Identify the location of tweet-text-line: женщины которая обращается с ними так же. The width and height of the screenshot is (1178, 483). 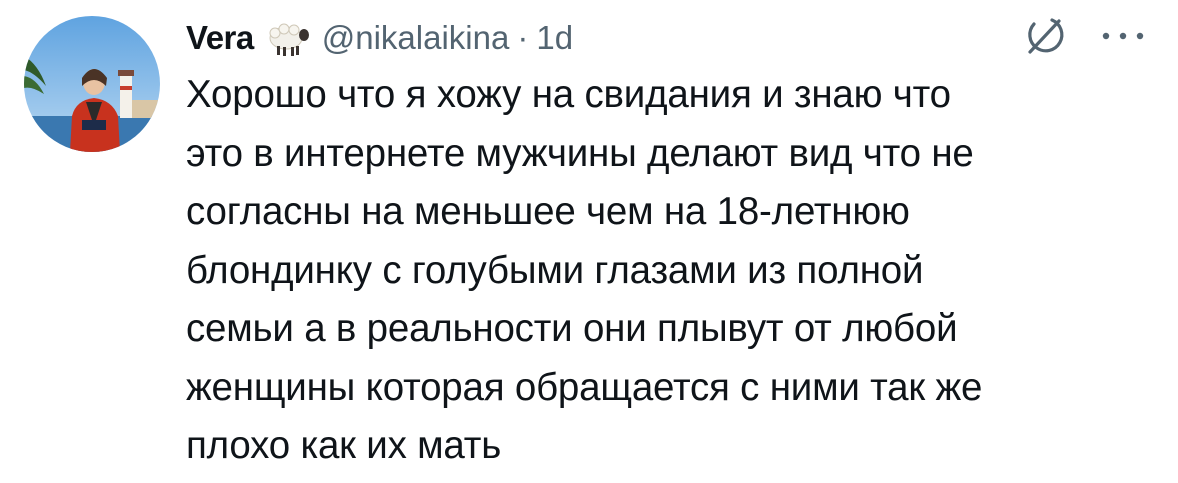
(584, 387).